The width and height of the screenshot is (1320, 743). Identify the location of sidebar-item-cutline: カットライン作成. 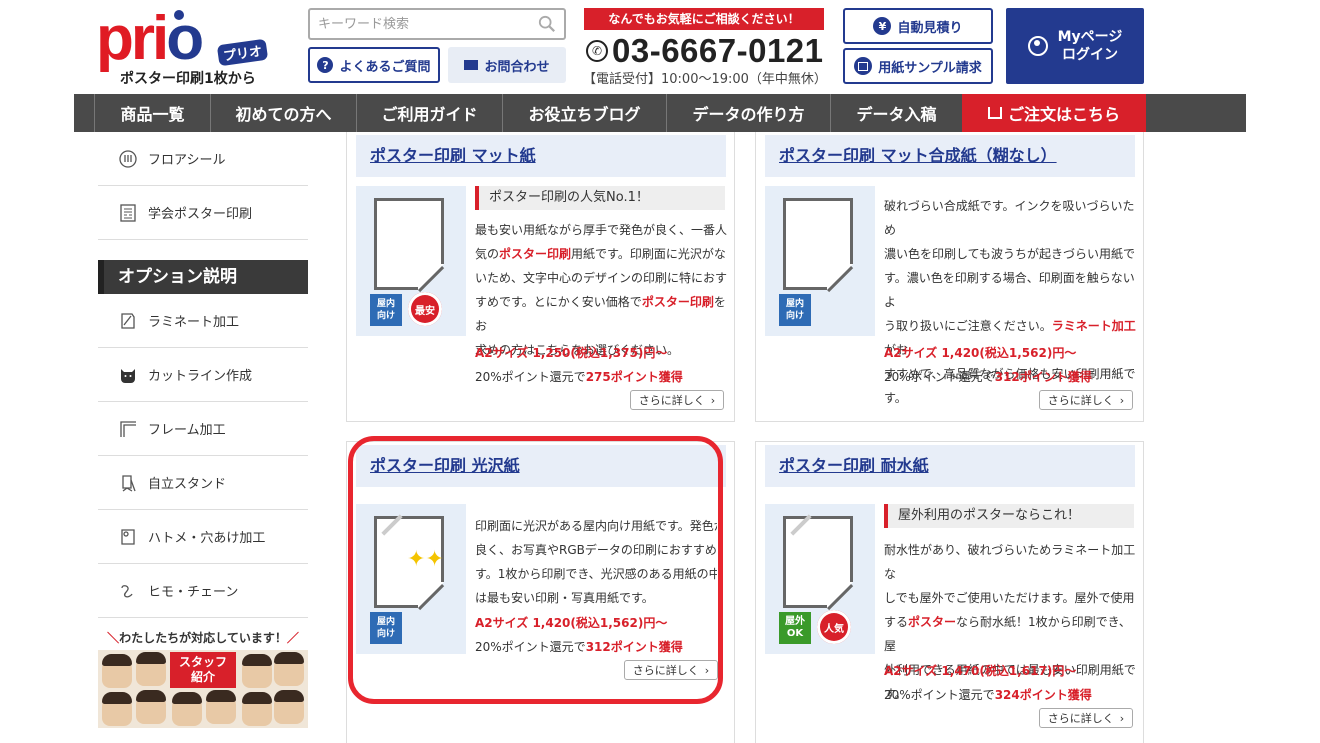
(203, 375).